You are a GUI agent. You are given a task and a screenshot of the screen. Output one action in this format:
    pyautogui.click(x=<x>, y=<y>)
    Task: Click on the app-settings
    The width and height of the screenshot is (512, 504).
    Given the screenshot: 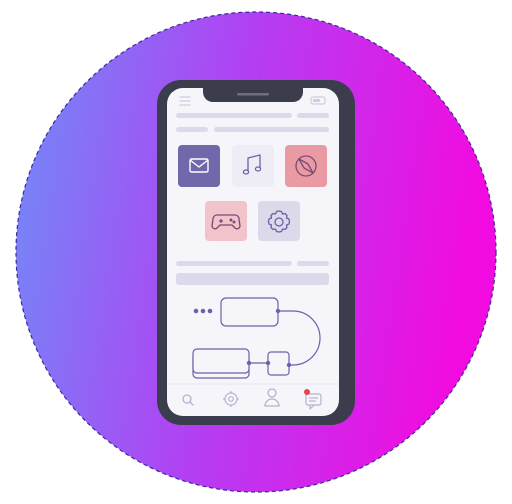 What is the action you would take?
    pyautogui.click(x=279, y=221)
    